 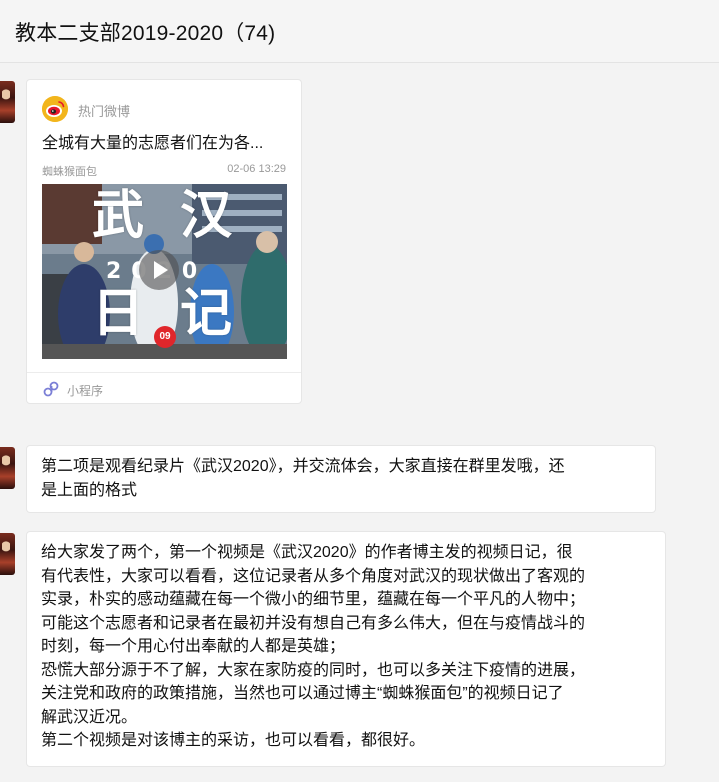 I want to click on card-time: 02-06 13:29, so click(x=256, y=169).